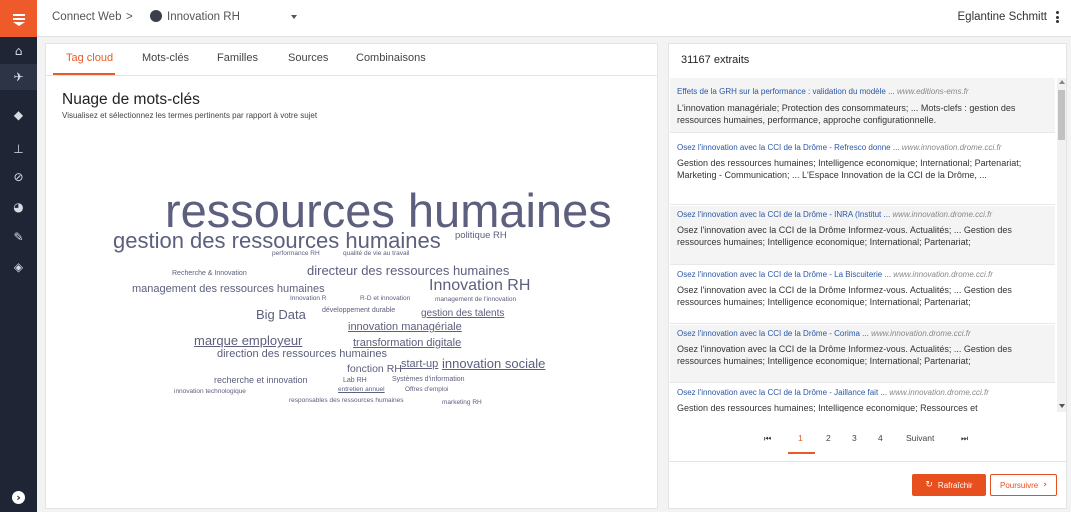 The image size is (1071, 512). What do you see at coordinates (1061, 245) in the screenshot?
I see `results-scrollbar` at bounding box center [1061, 245].